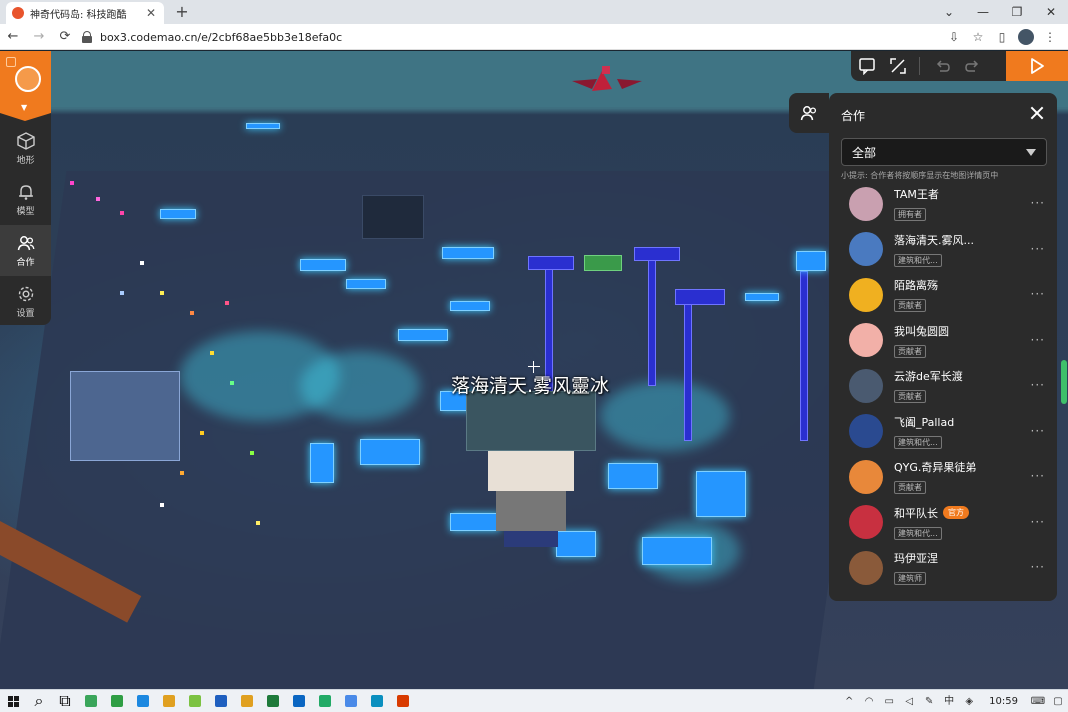  What do you see at coordinates (1064, 382) in the screenshot?
I see `viewport-scroll-handle` at bounding box center [1064, 382].